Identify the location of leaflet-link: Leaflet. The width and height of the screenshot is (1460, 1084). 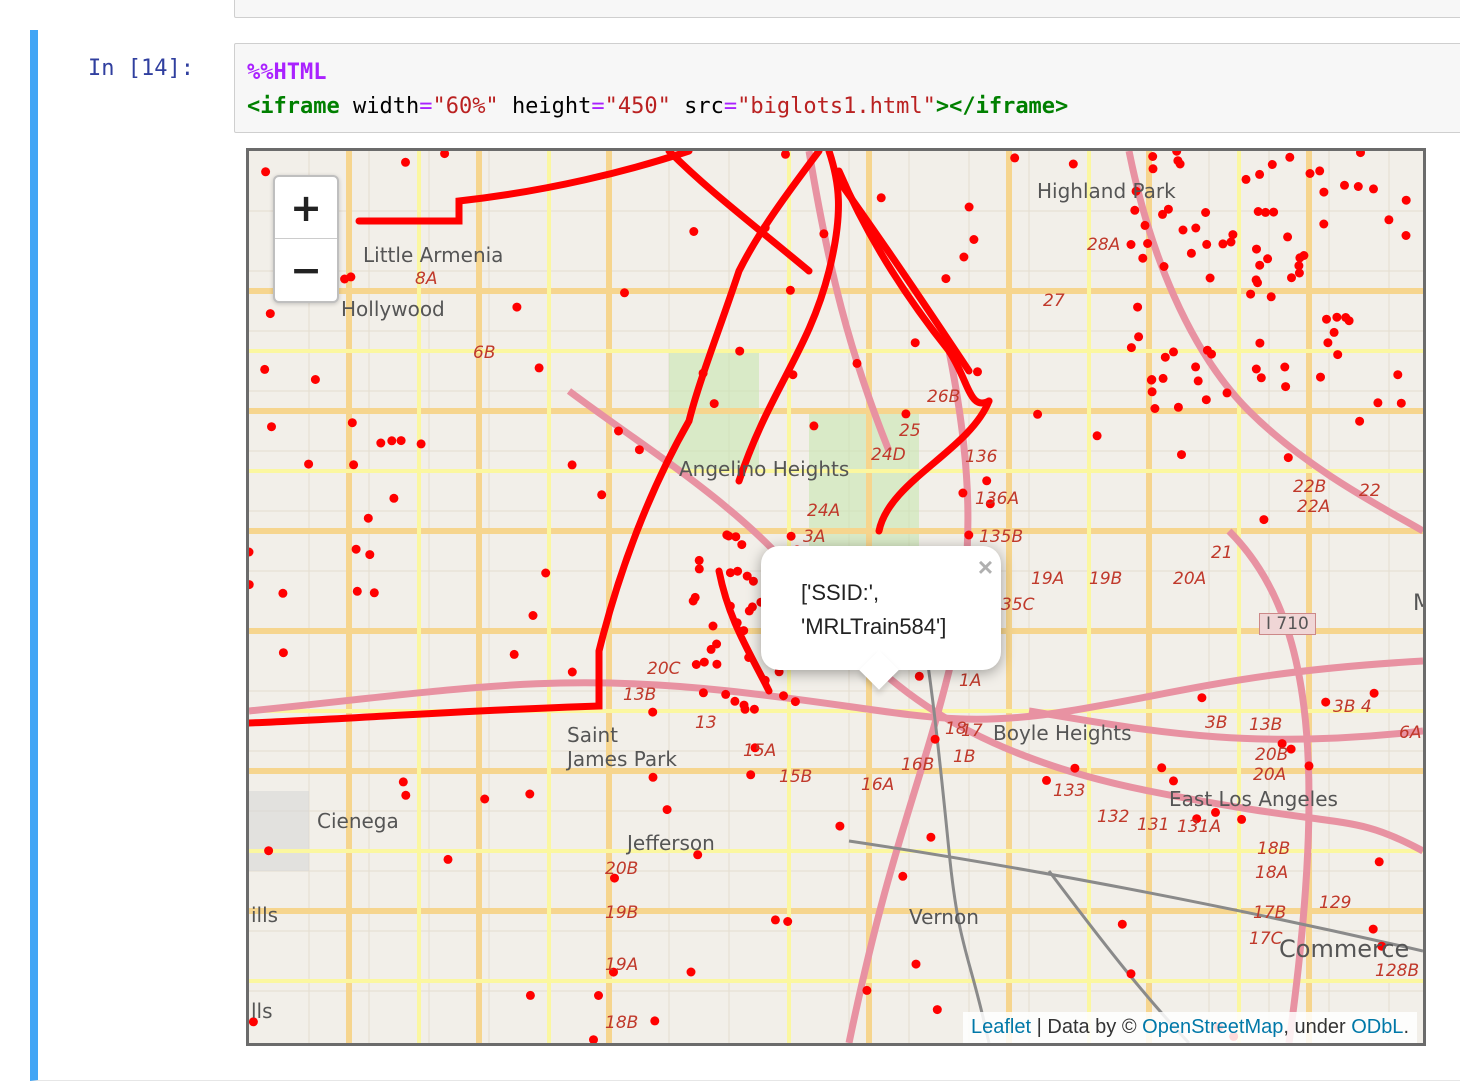
(1001, 1027).